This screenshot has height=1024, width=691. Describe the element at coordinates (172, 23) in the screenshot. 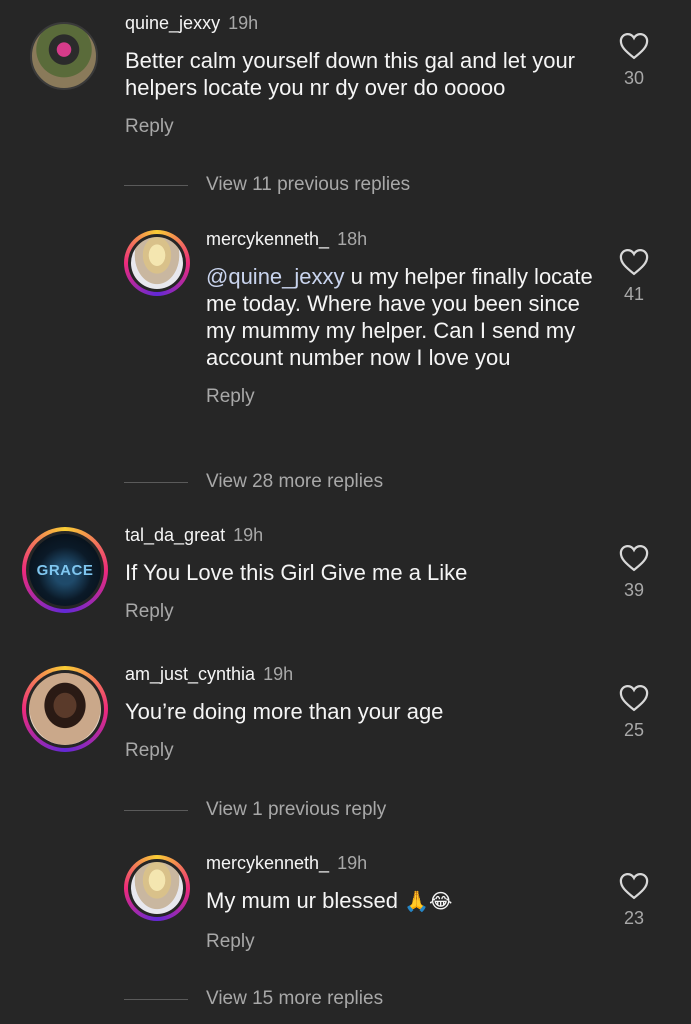

I see `username: quine_jexxy` at that location.